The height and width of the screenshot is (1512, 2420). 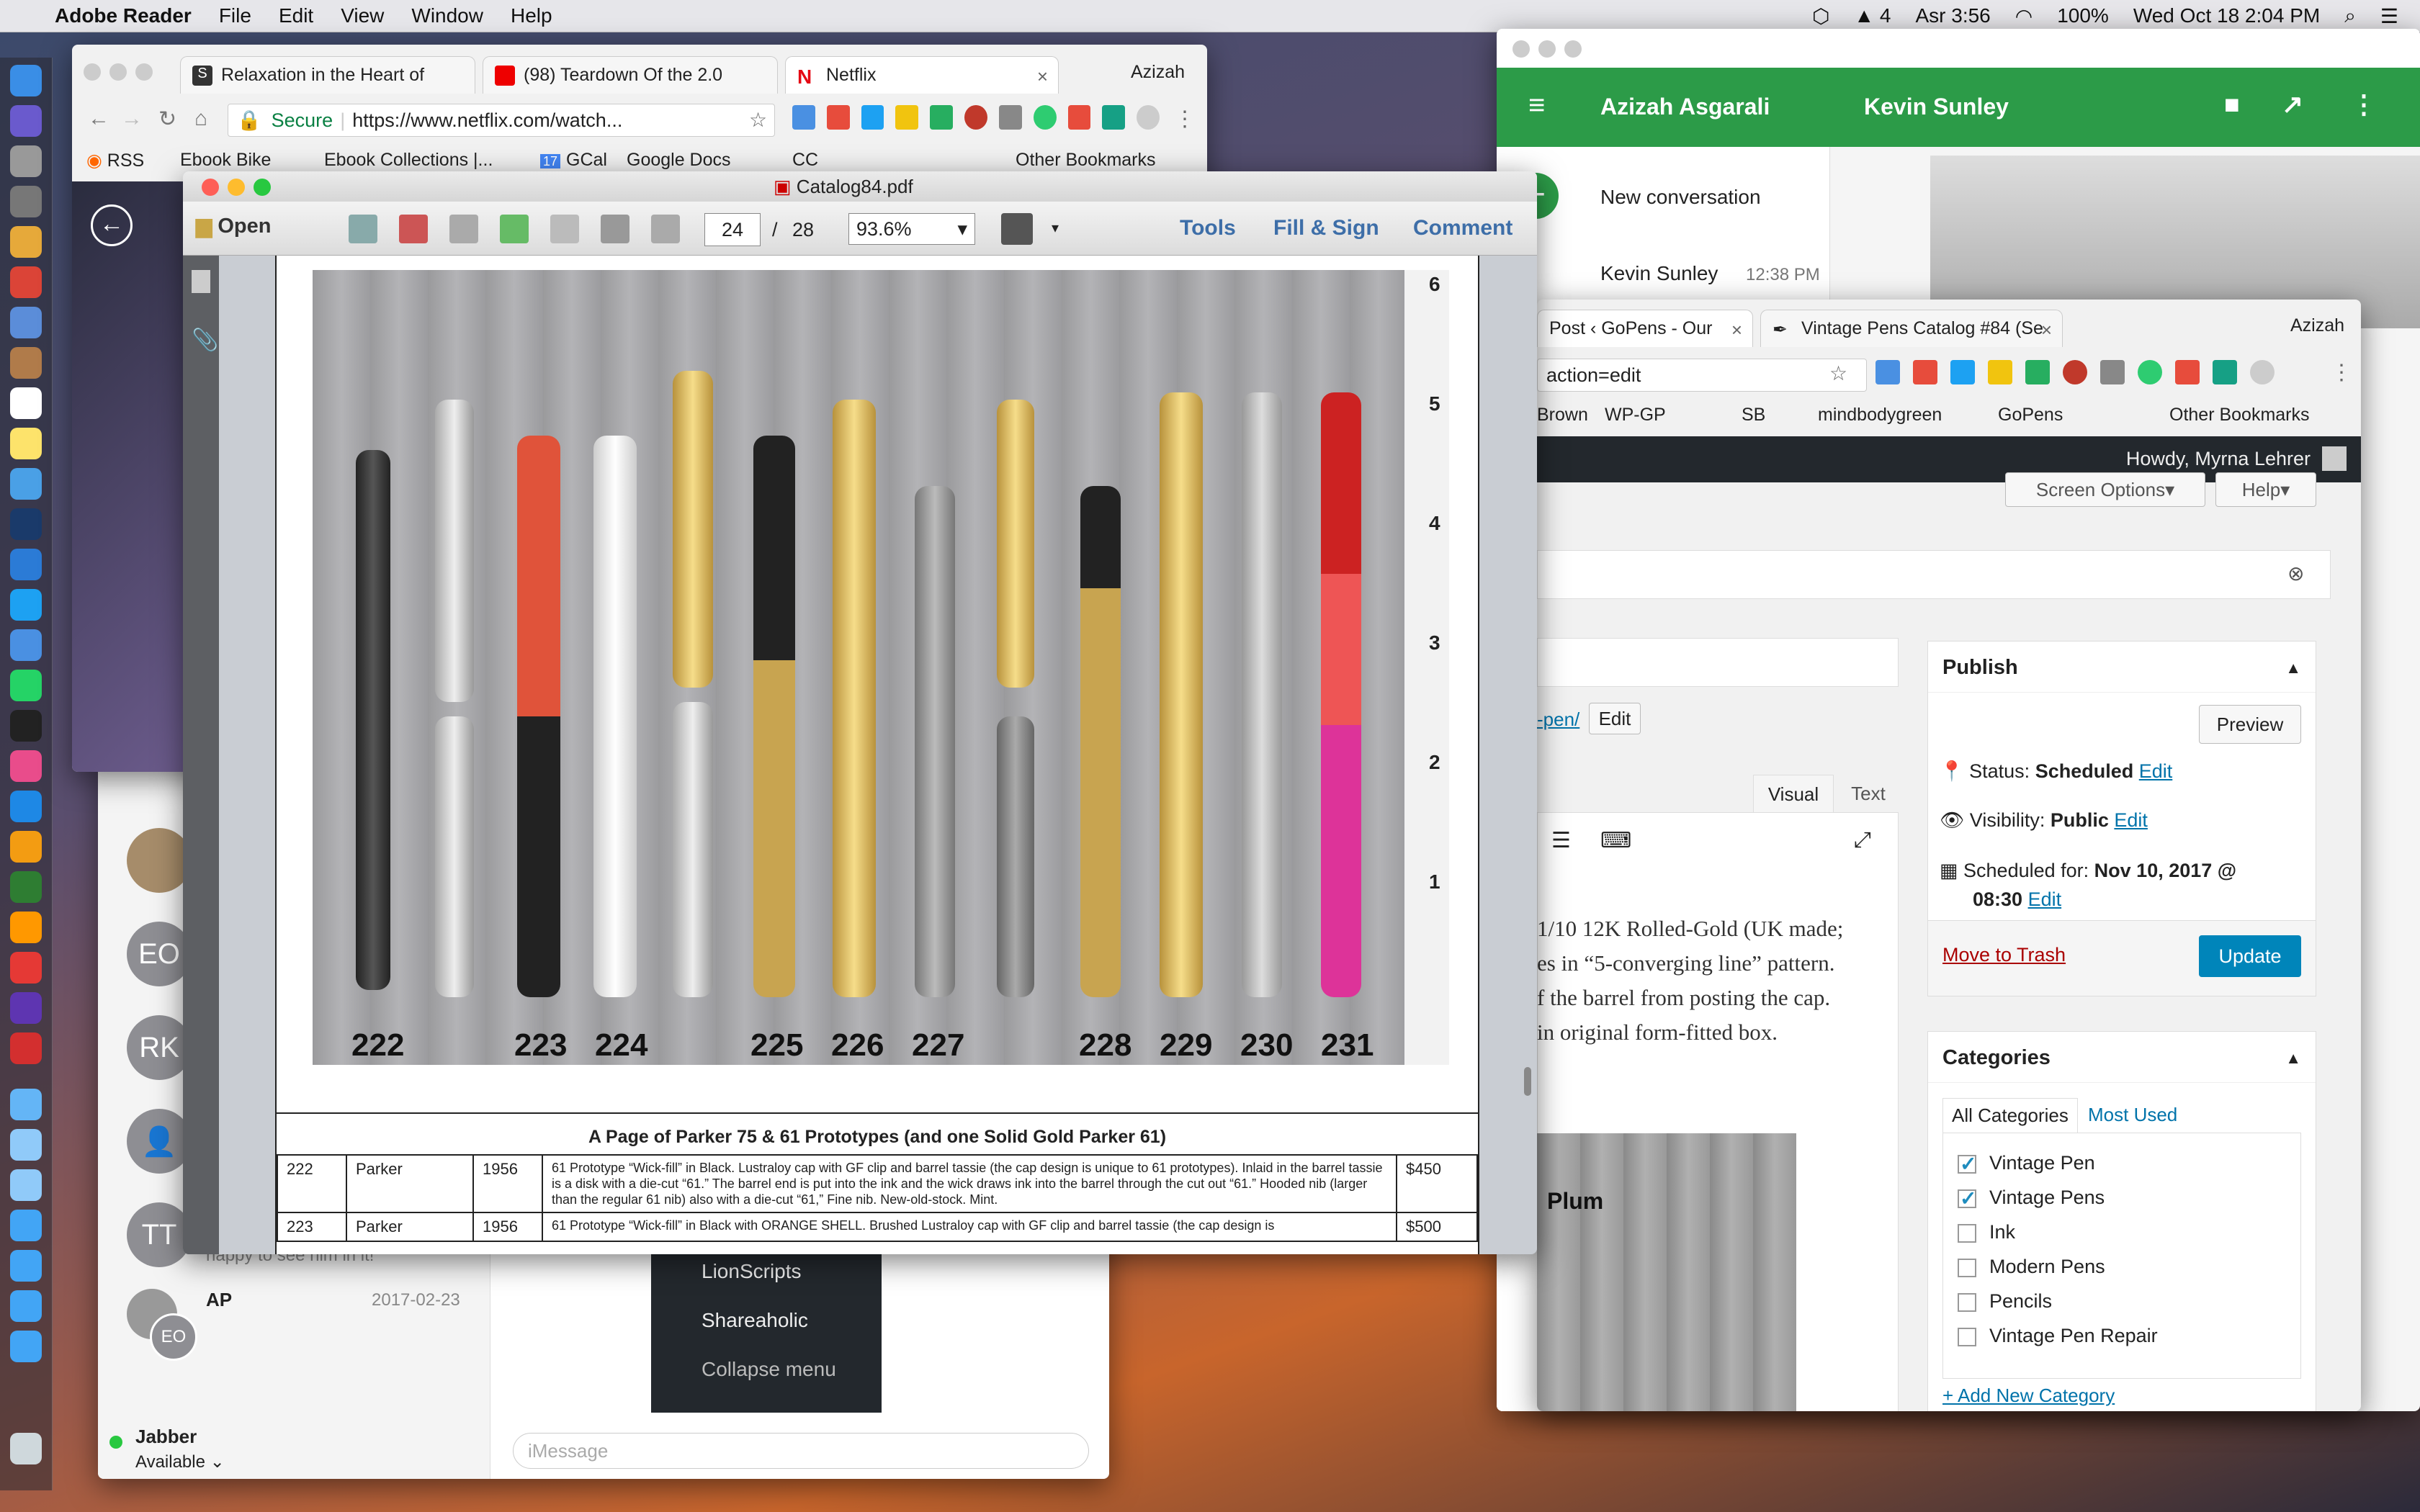 I want to click on bookmark-ebook-bike: Ebook Bike, so click(x=226, y=160).